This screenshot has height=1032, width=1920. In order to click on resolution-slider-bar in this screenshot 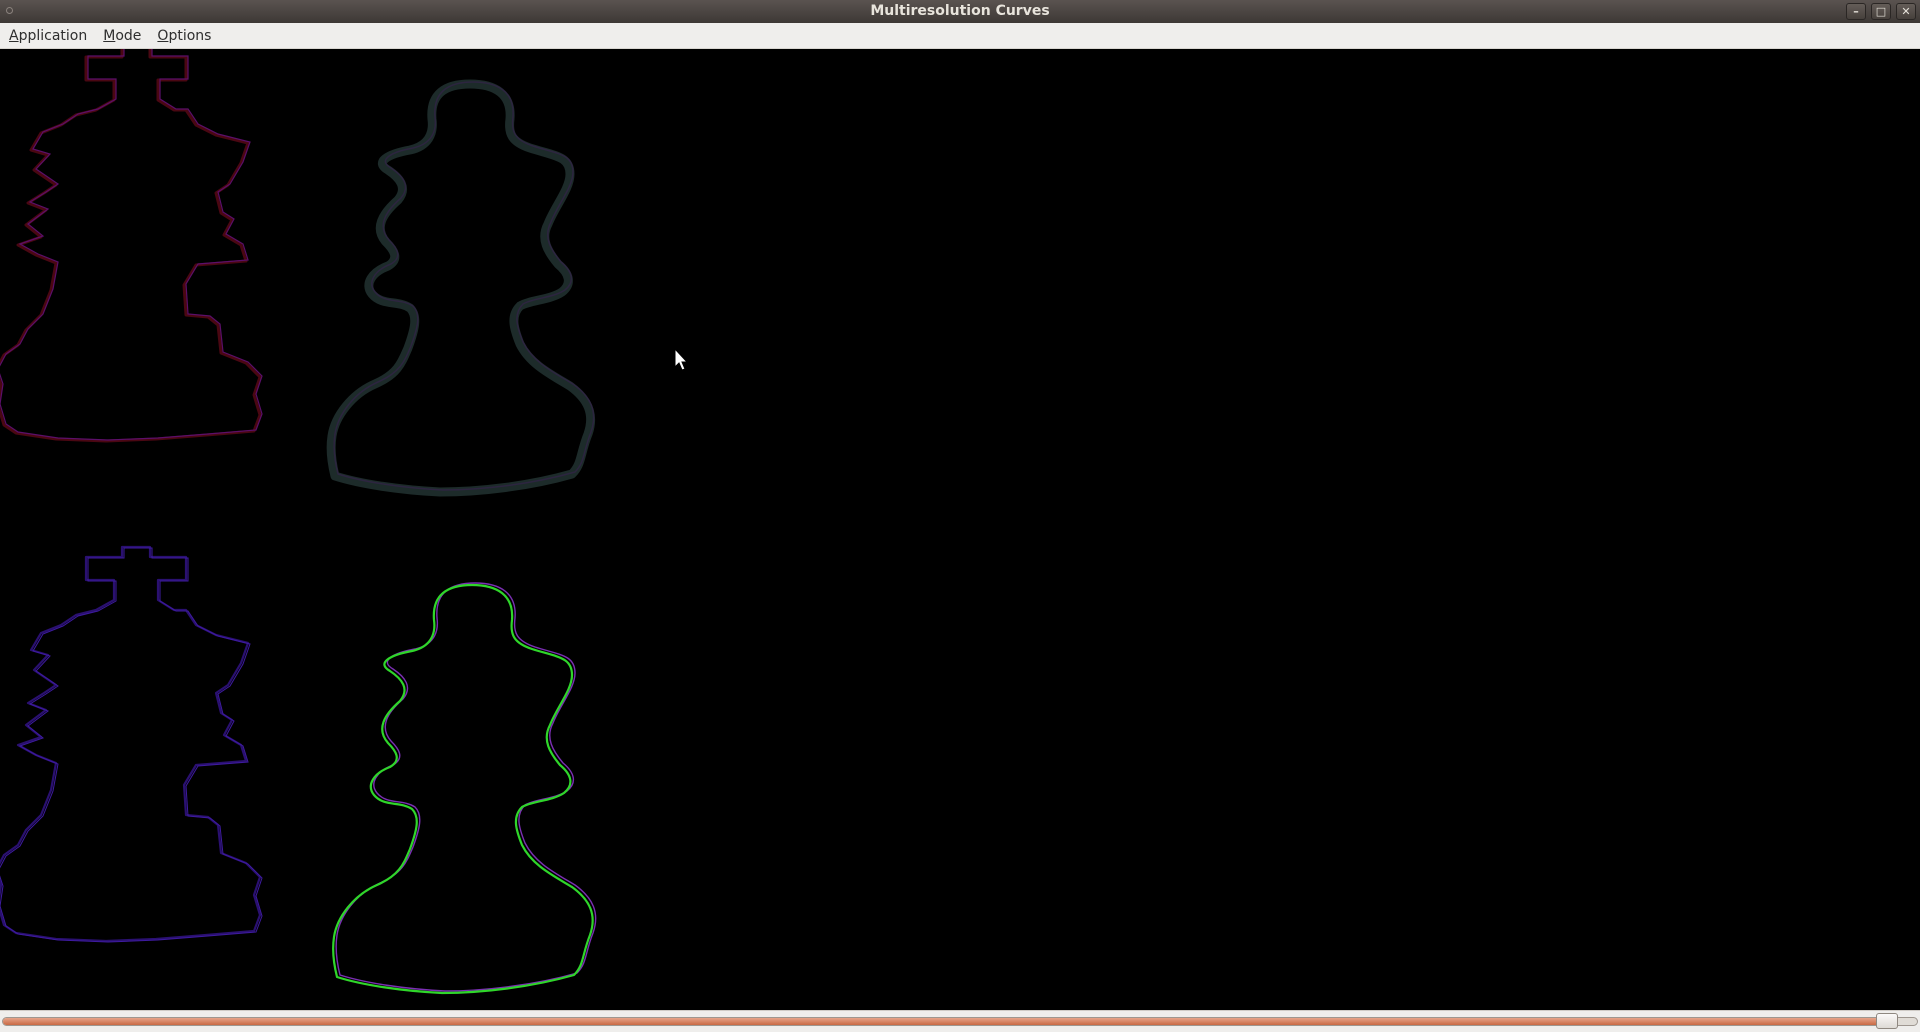, I will do `click(960, 1021)`.